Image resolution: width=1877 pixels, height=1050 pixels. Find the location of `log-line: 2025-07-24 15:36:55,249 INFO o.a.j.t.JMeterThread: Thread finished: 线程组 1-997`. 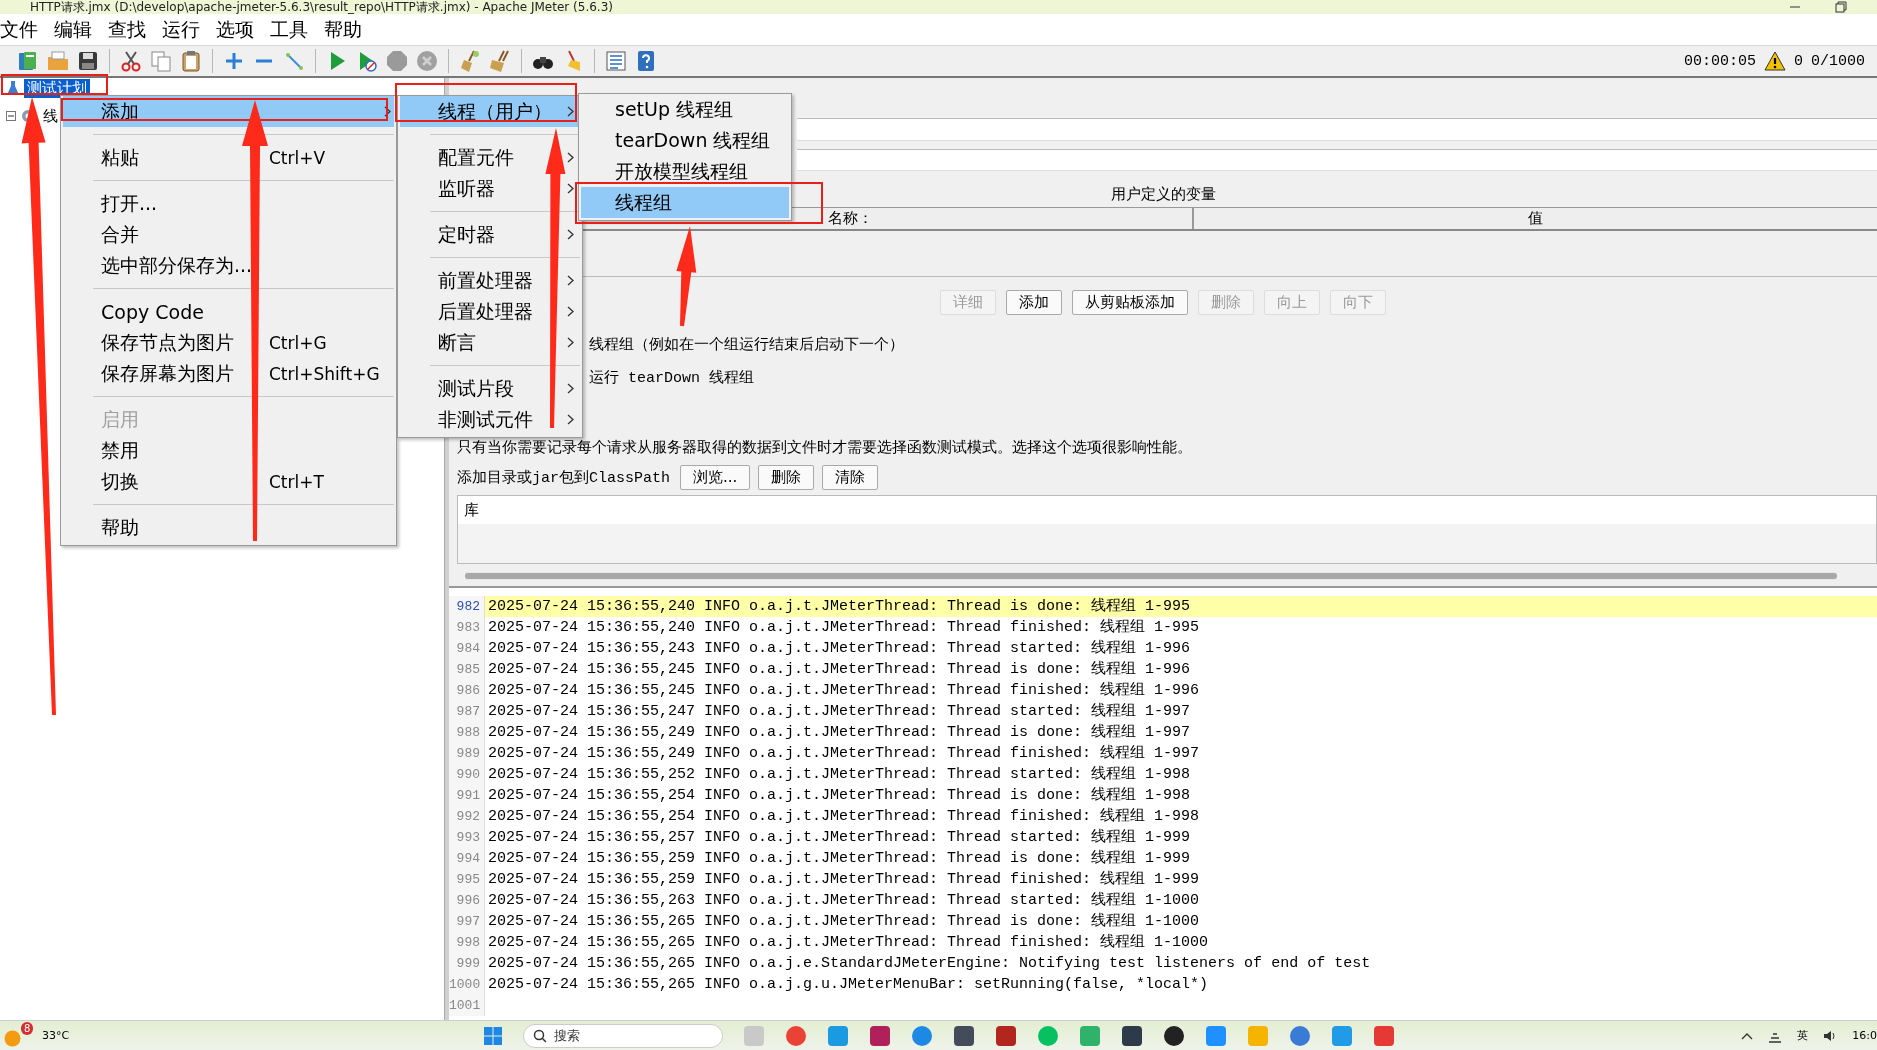

log-line: 2025-07-24 15:36:55,249 INFO o.a.j.t.JMeterThread: Thread finished: 线程组 1-997 is located at coordinates (844, 753).